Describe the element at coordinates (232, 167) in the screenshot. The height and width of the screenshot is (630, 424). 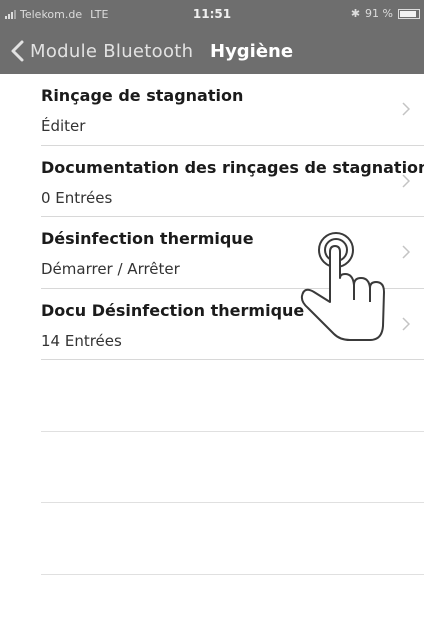
I see `list-item-title: Documentation des rinçages de stagnation` at that location.